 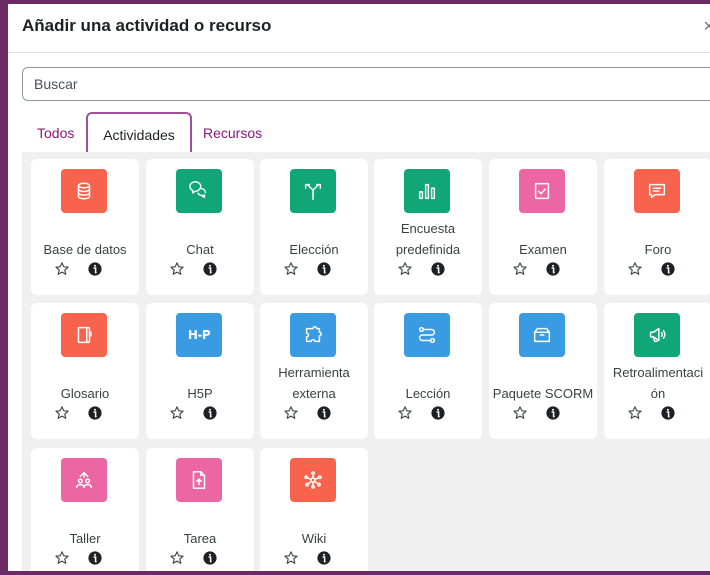 What do you see at coordinates (85, 509) in the screenshot?
I see `activity-card: Taller` at bounding box center [85, 509].